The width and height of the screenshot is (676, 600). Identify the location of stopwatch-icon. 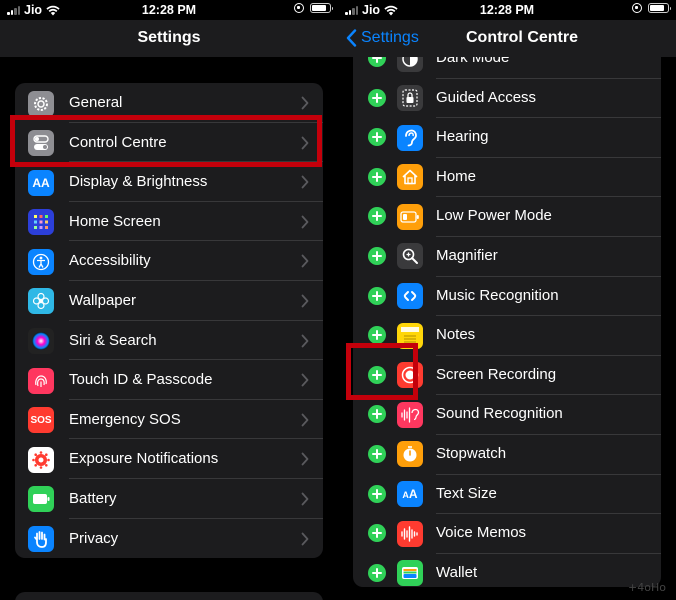
(410, 454).